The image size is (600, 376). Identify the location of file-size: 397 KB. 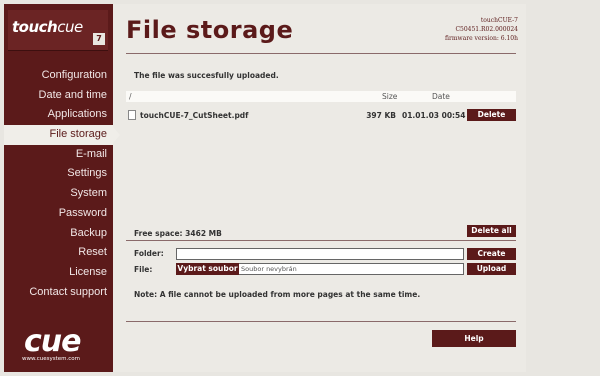
(381, 115).